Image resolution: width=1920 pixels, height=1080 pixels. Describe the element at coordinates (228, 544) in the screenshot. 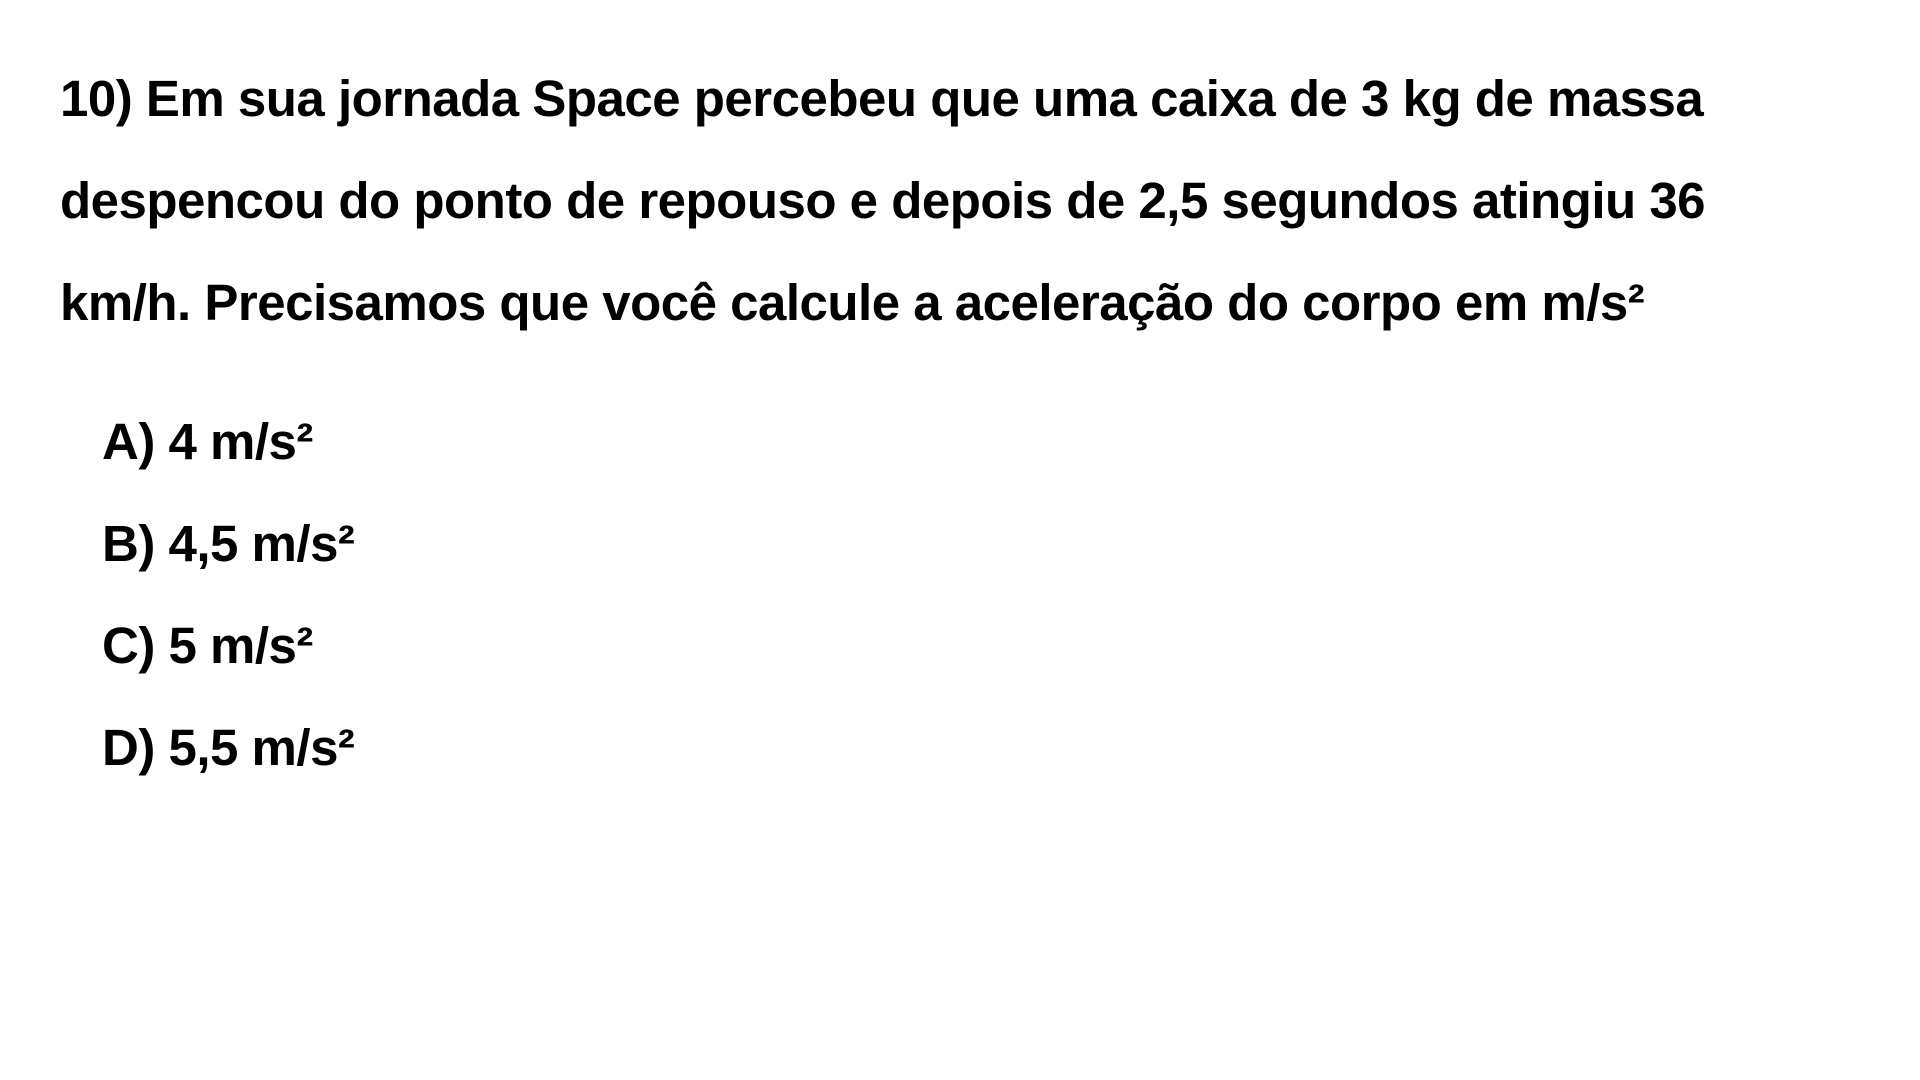

I see `answer-option-b: B) 4,5 m/s²` at that location.